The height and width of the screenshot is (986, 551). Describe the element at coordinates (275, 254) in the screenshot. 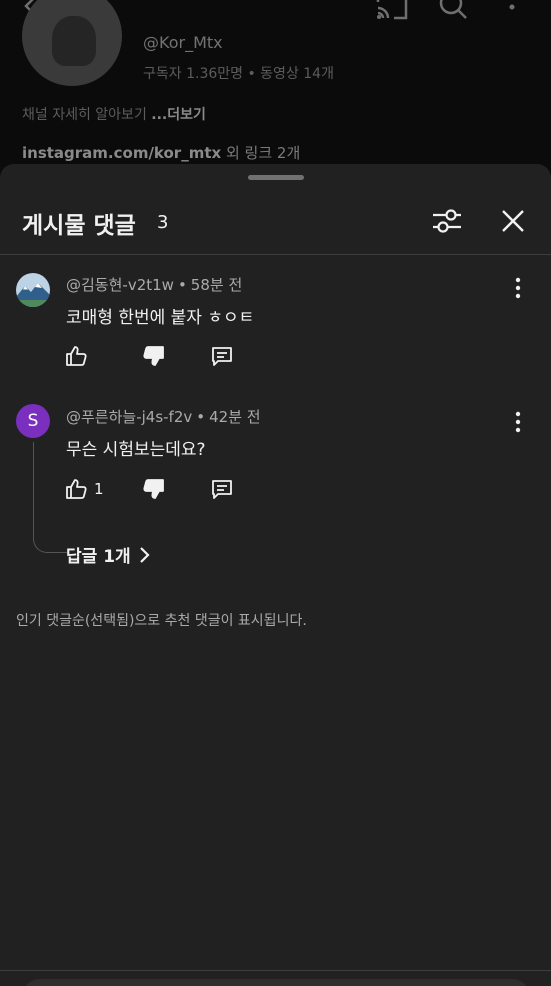

I see `header-divider` at that location.